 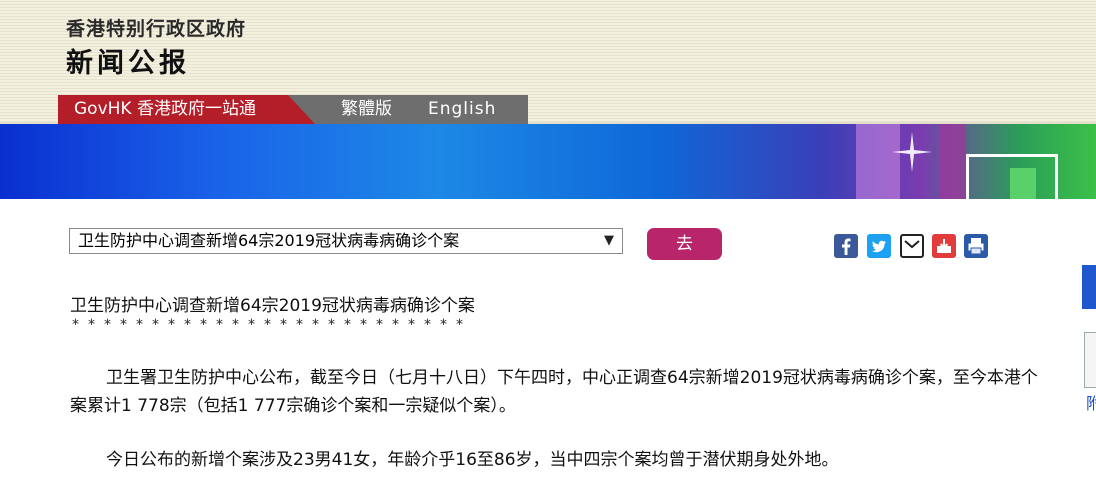 What do you see at coordinates (272, 306) in the screenshot?
I see `article-title: 卫生防护中心调查新增64宗2019冠状病毒病确诊个案` at bounding box center [272, 306].